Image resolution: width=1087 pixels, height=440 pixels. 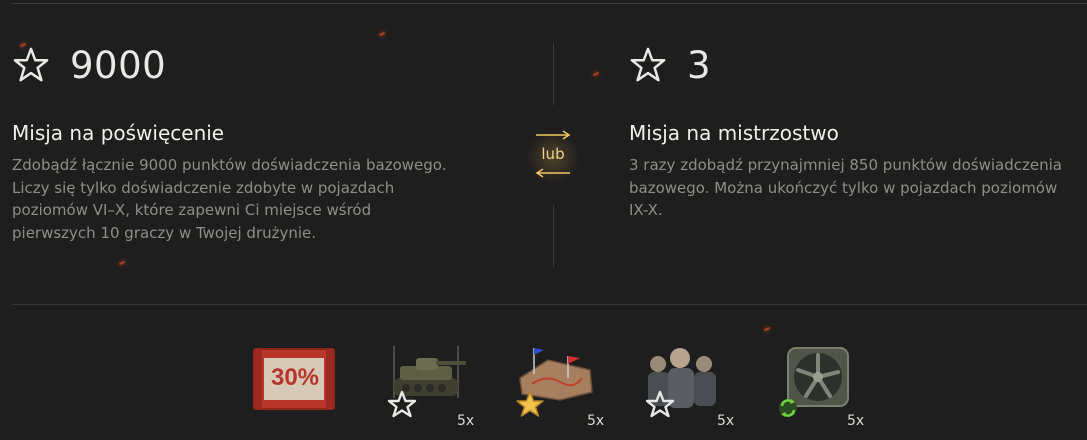 What do you see at coordinates (552, 173) in the screenshot?
I see `arrow-left-icon` at bounding box center [552, 173].